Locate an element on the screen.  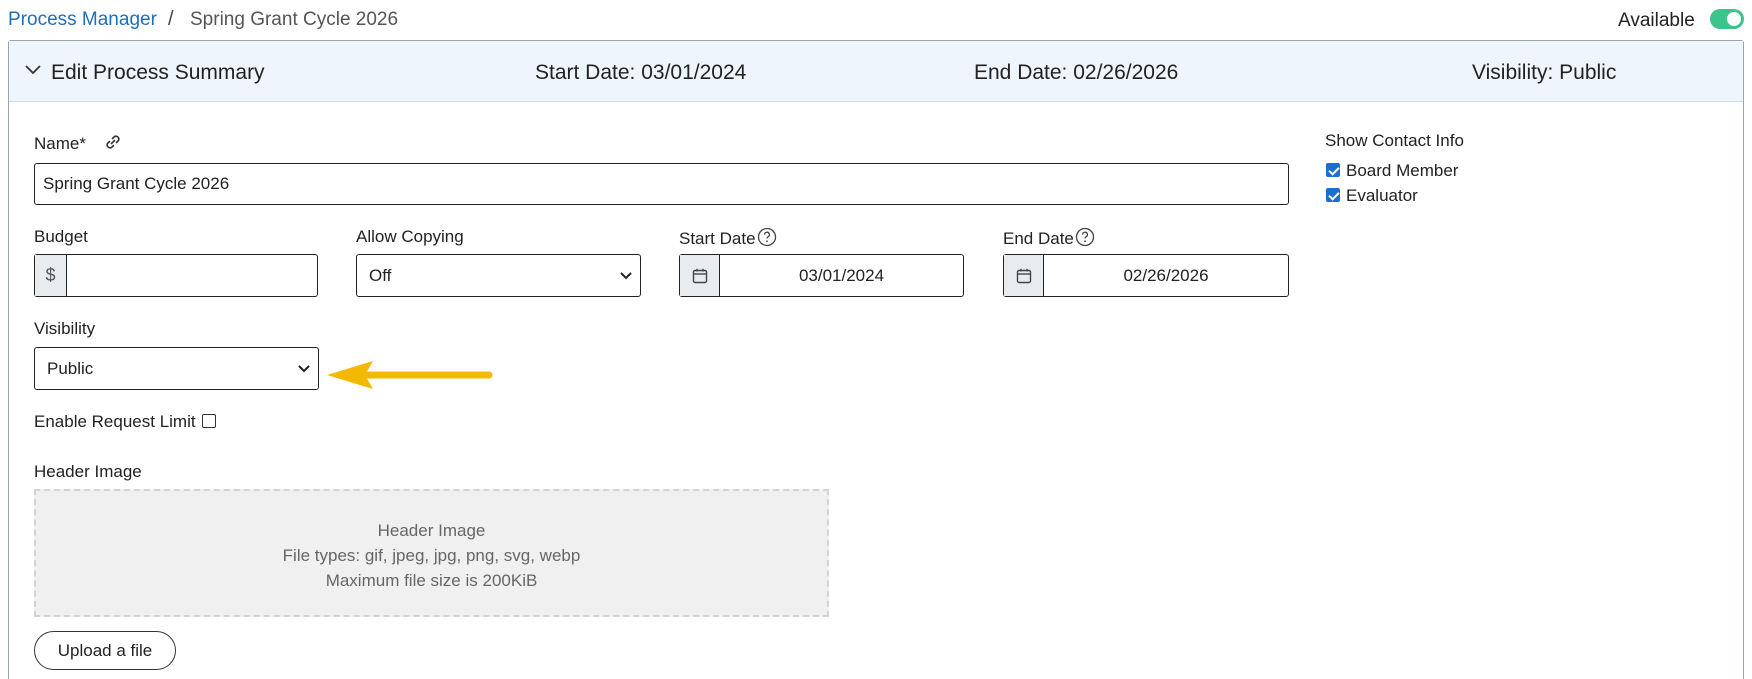
breadcrumb-process-manager-link: Process Manager is located at coordinates (82, 20).